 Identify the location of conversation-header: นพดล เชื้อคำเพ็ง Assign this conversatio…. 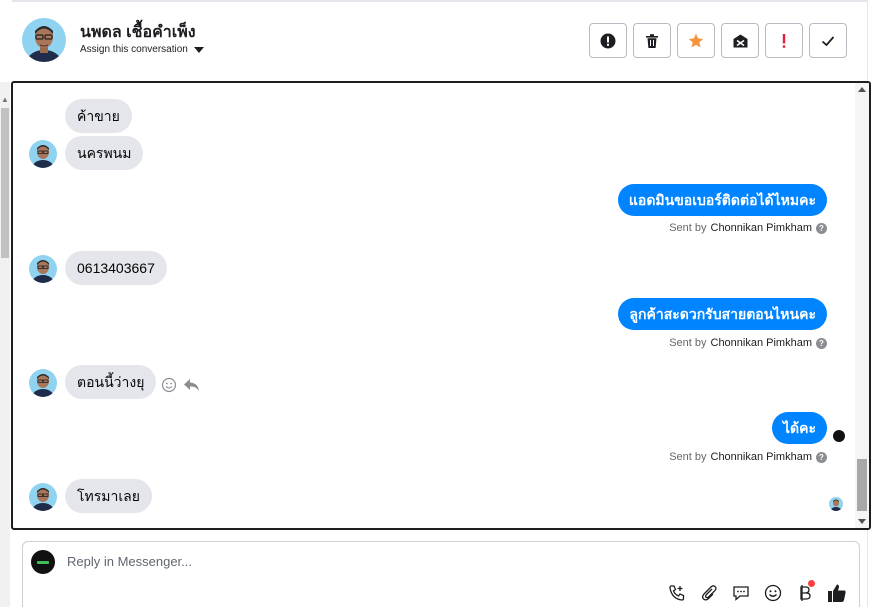
(440, 41).